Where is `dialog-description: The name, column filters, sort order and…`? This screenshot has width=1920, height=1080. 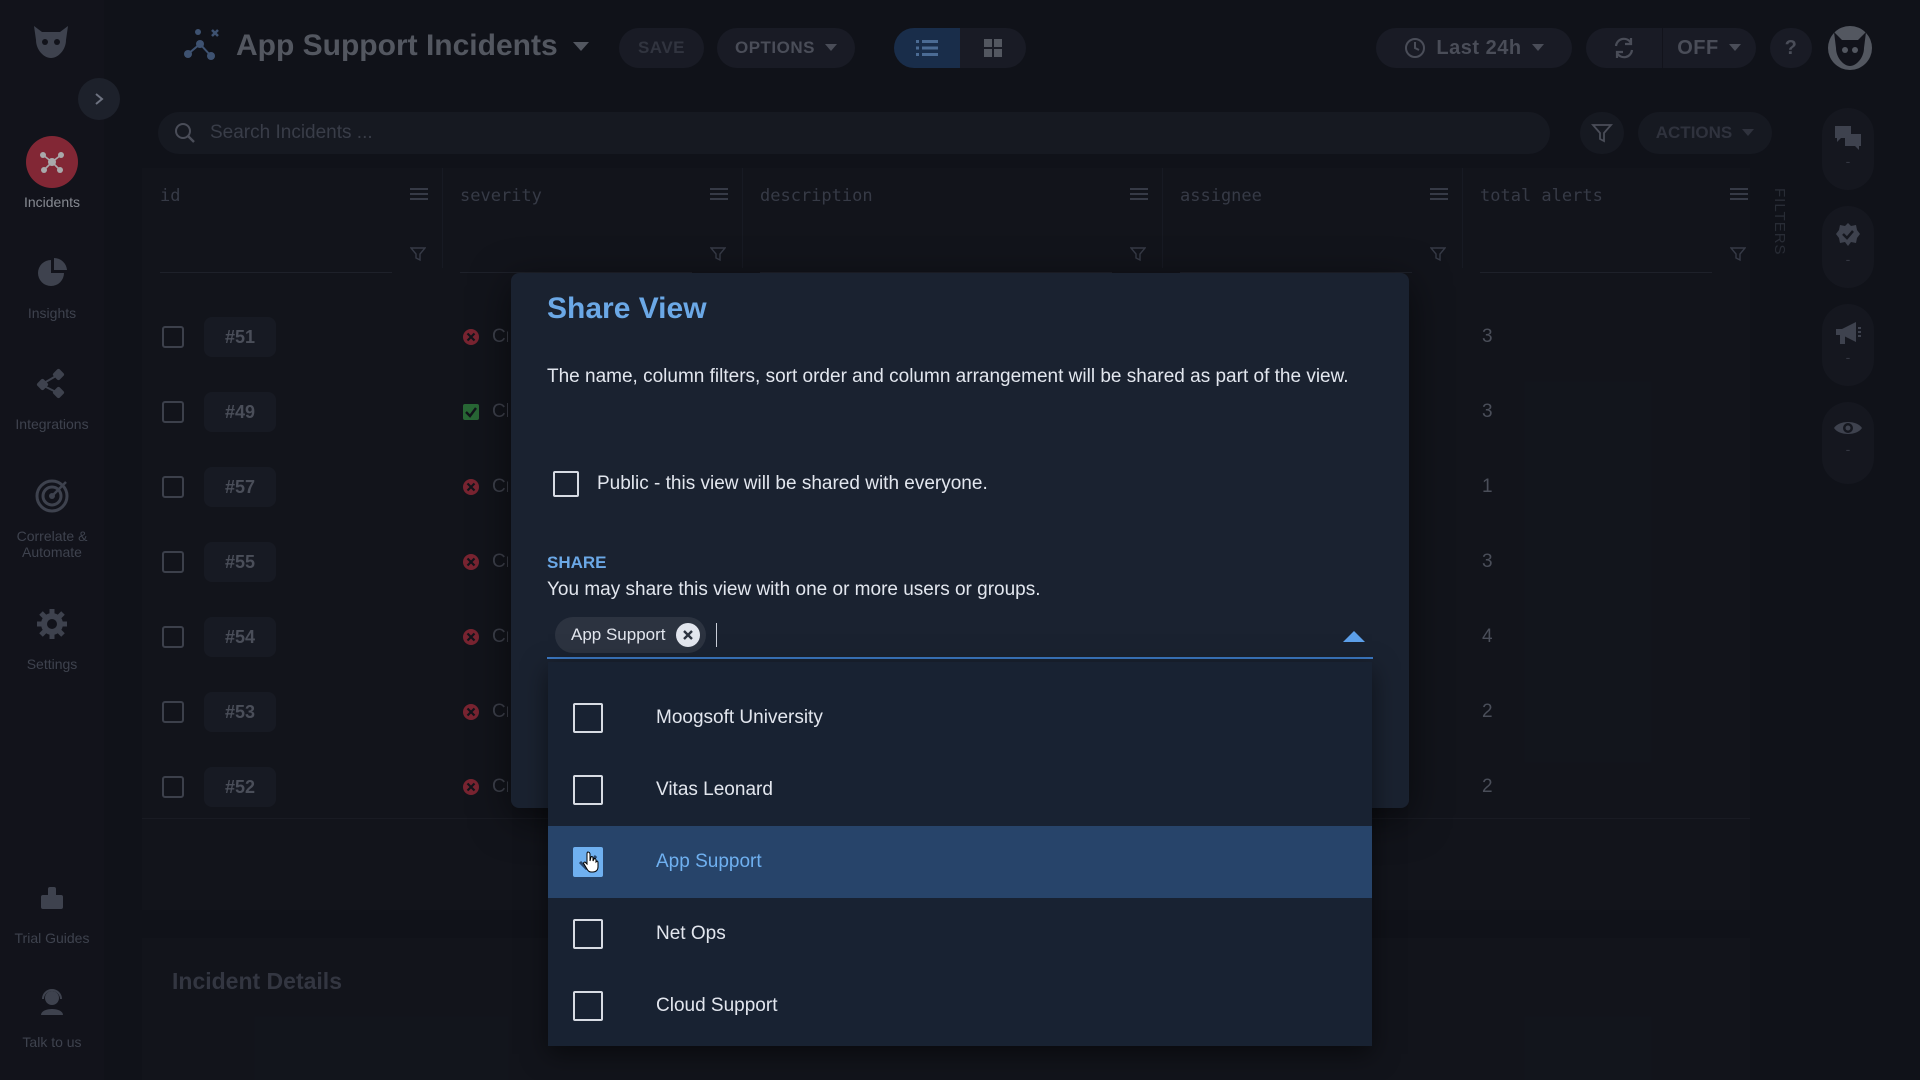
dialog-description: The name, column filters, sort order and… is located at coordinates (948, 376).